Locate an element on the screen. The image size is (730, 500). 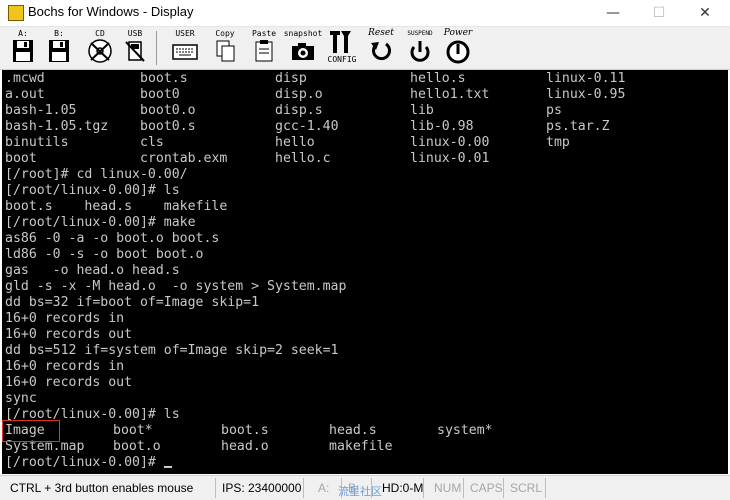
listing-entry: gcc-1.40 is located at coordinates (307, 126).